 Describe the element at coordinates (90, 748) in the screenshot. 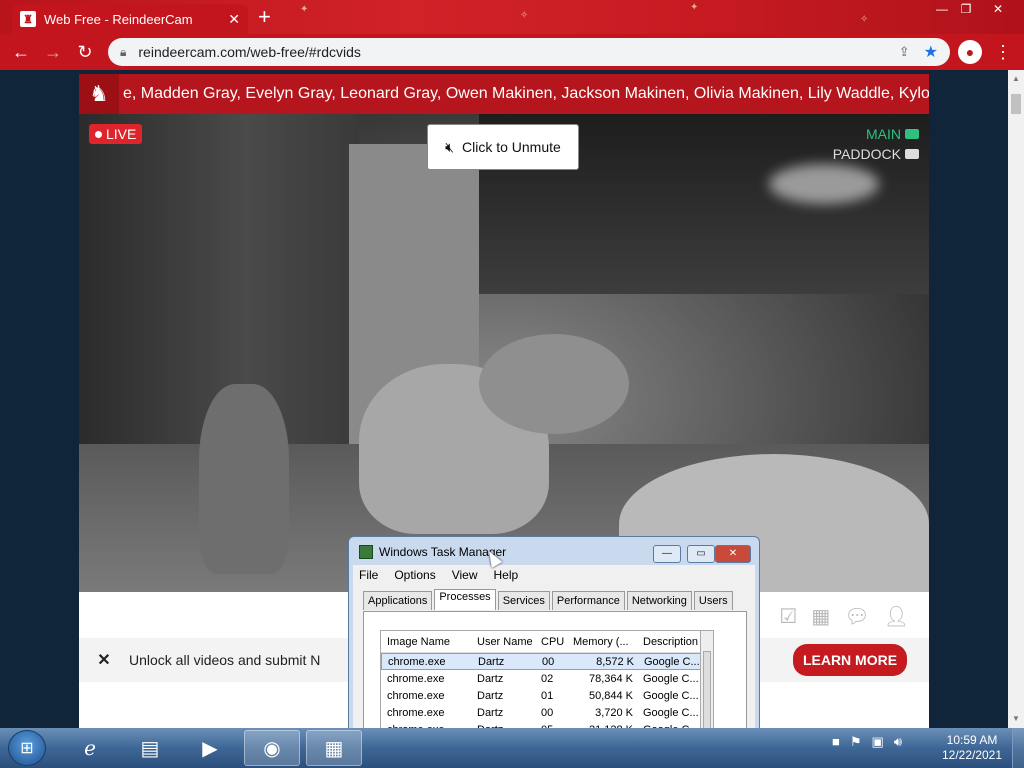

I see `internet-explorer-icon: ℯ` at that location.